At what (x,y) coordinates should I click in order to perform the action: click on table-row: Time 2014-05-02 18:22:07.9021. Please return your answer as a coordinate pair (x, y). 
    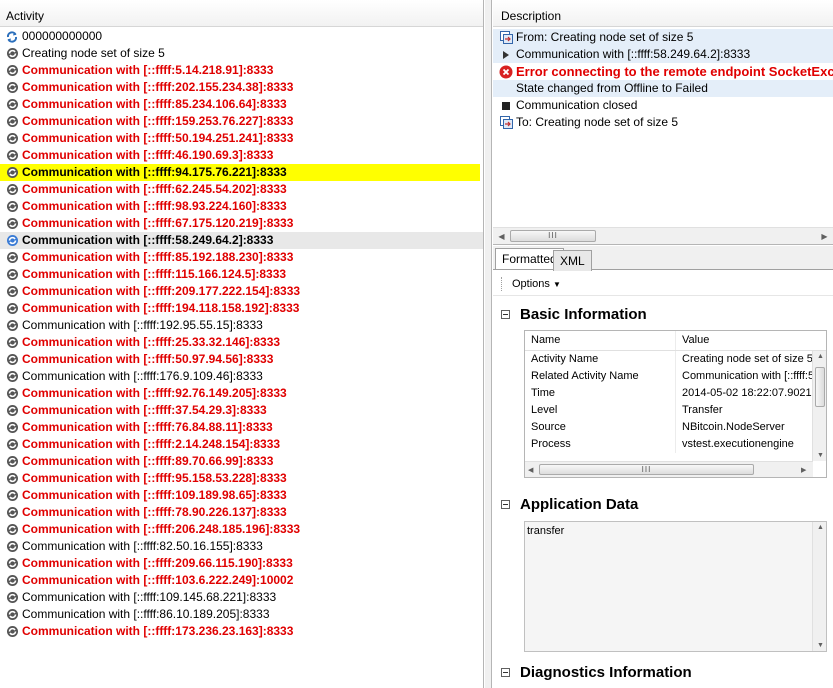
    Looking at the image, I should click on (675, 393).